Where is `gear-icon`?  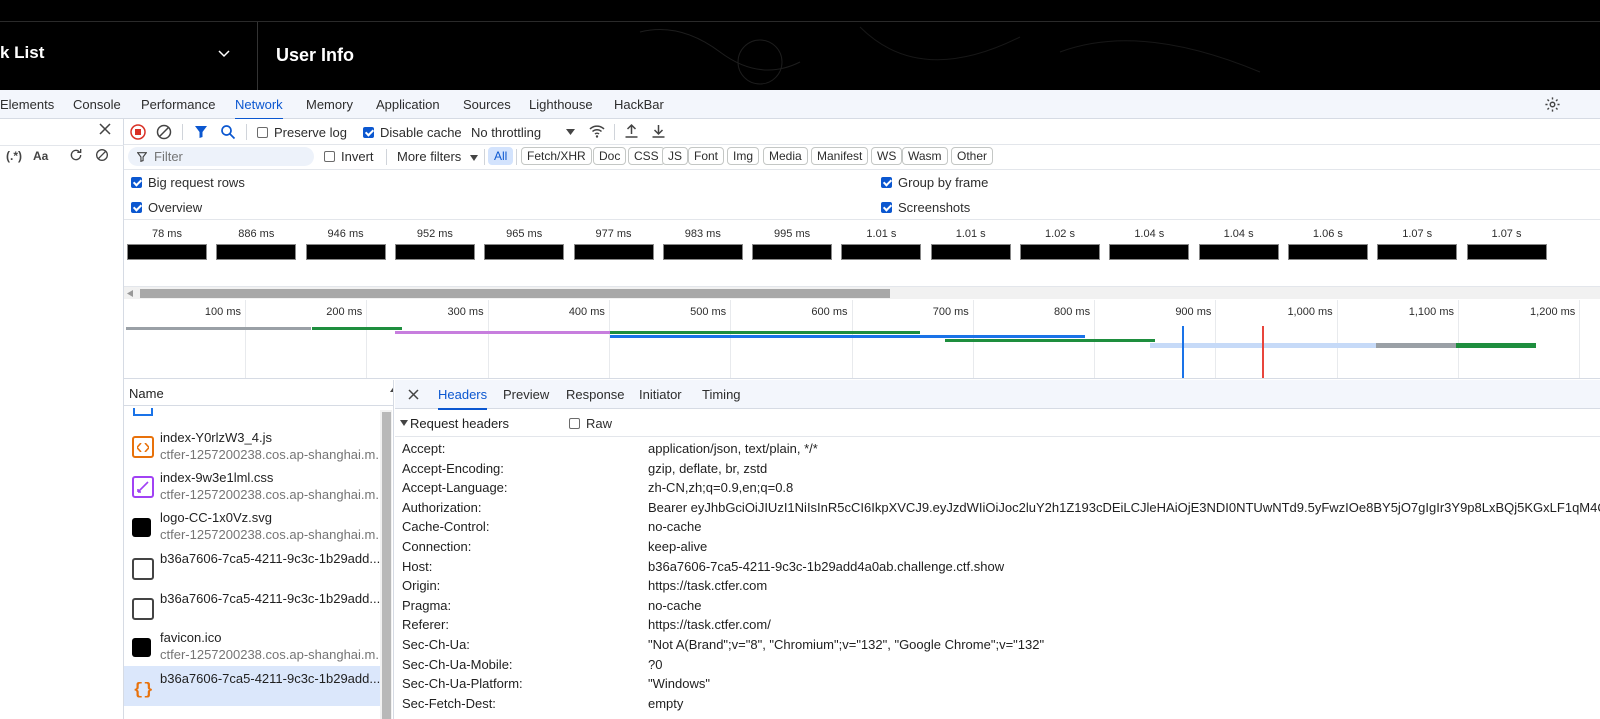
gear-icon is located at coordinates (1552, 104).